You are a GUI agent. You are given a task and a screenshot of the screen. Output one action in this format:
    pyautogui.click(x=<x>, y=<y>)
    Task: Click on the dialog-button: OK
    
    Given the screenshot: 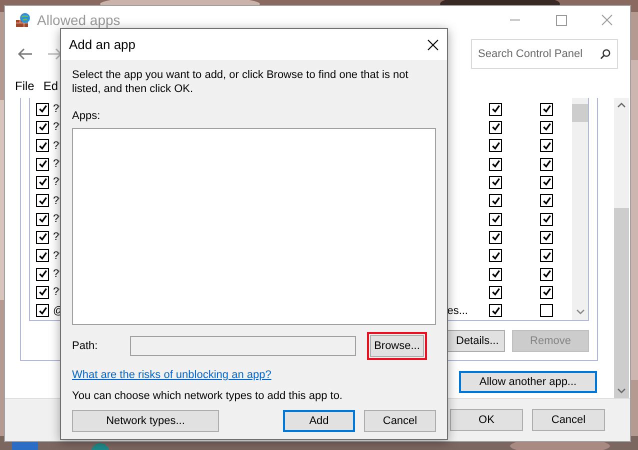 What is the action you would take?
    pyautogui.click(x=486, y=420)
    